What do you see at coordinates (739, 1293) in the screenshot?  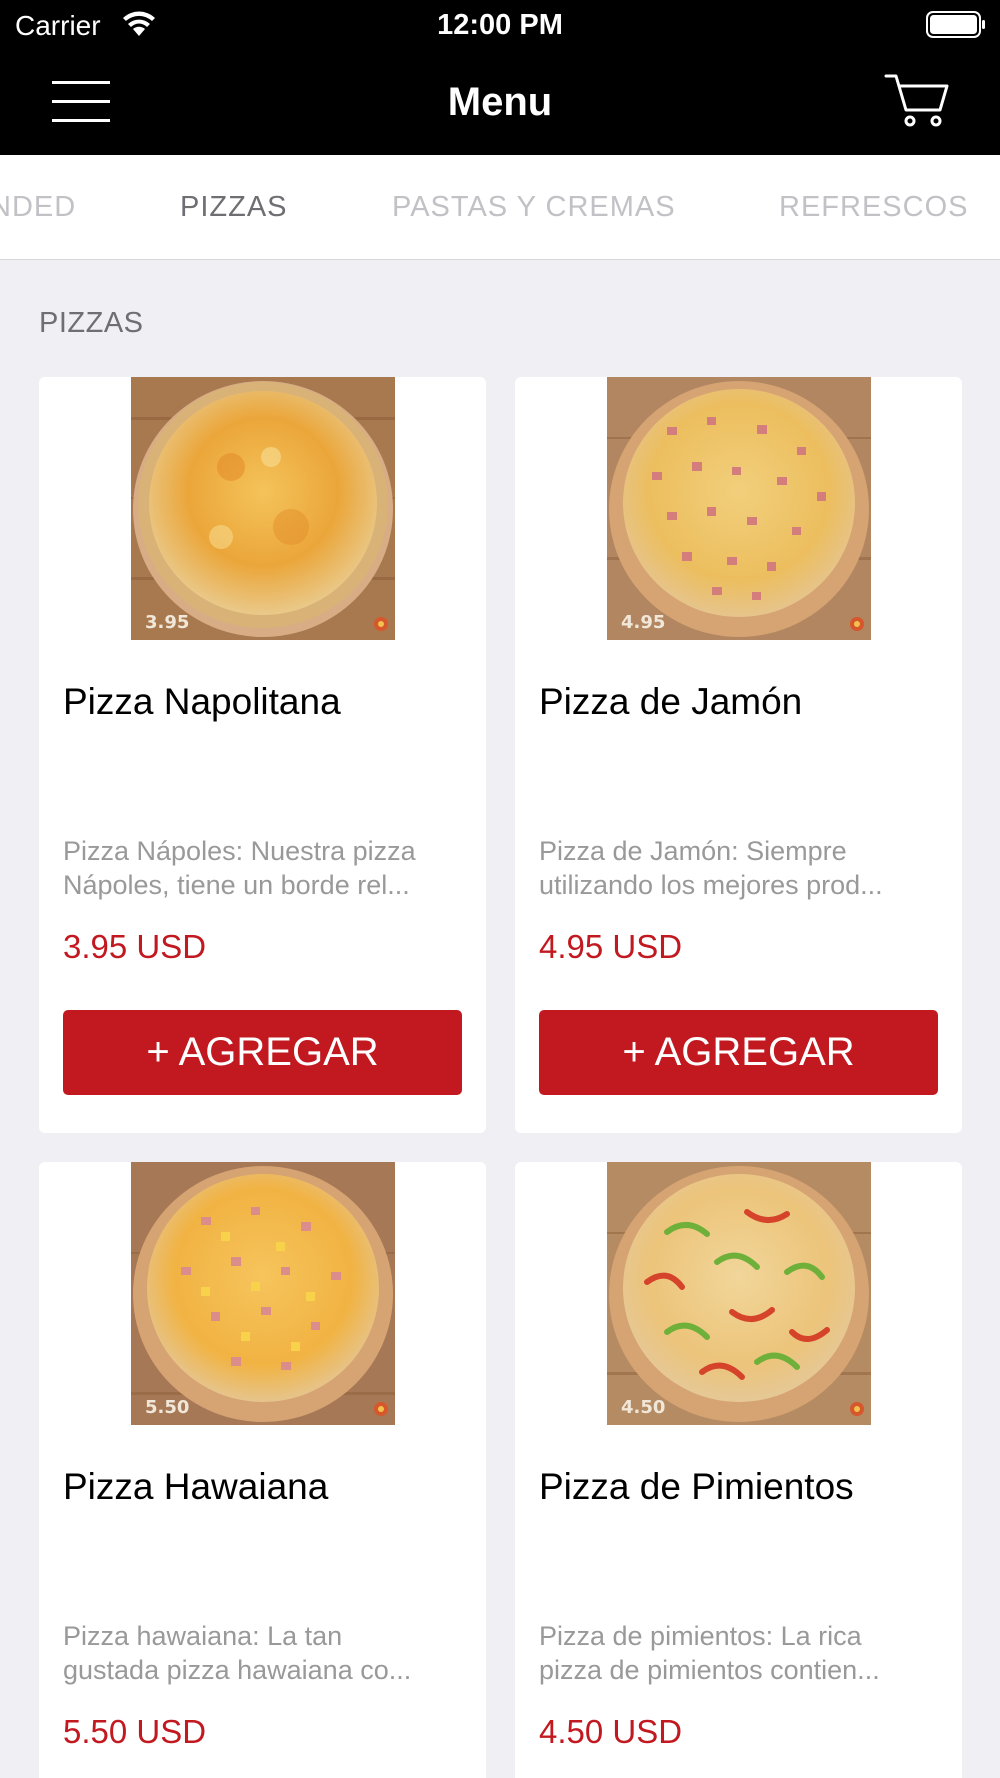 I see `product-image: 4.50` at bounding box center [739, 1293].